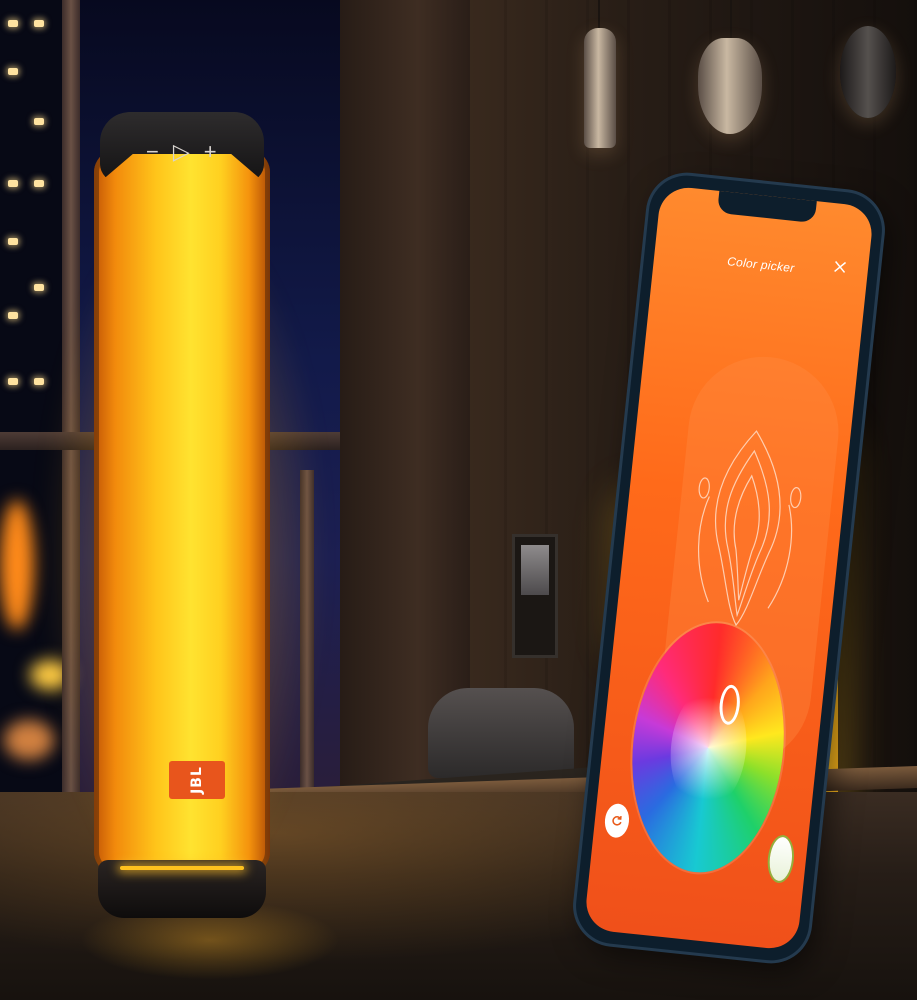 The height and width of the screenshot is (1000, 917). What do you see at coordinates (781, 859) in the screenshot?
I see `selected-color-swatch` at bounding box center [781, 859].